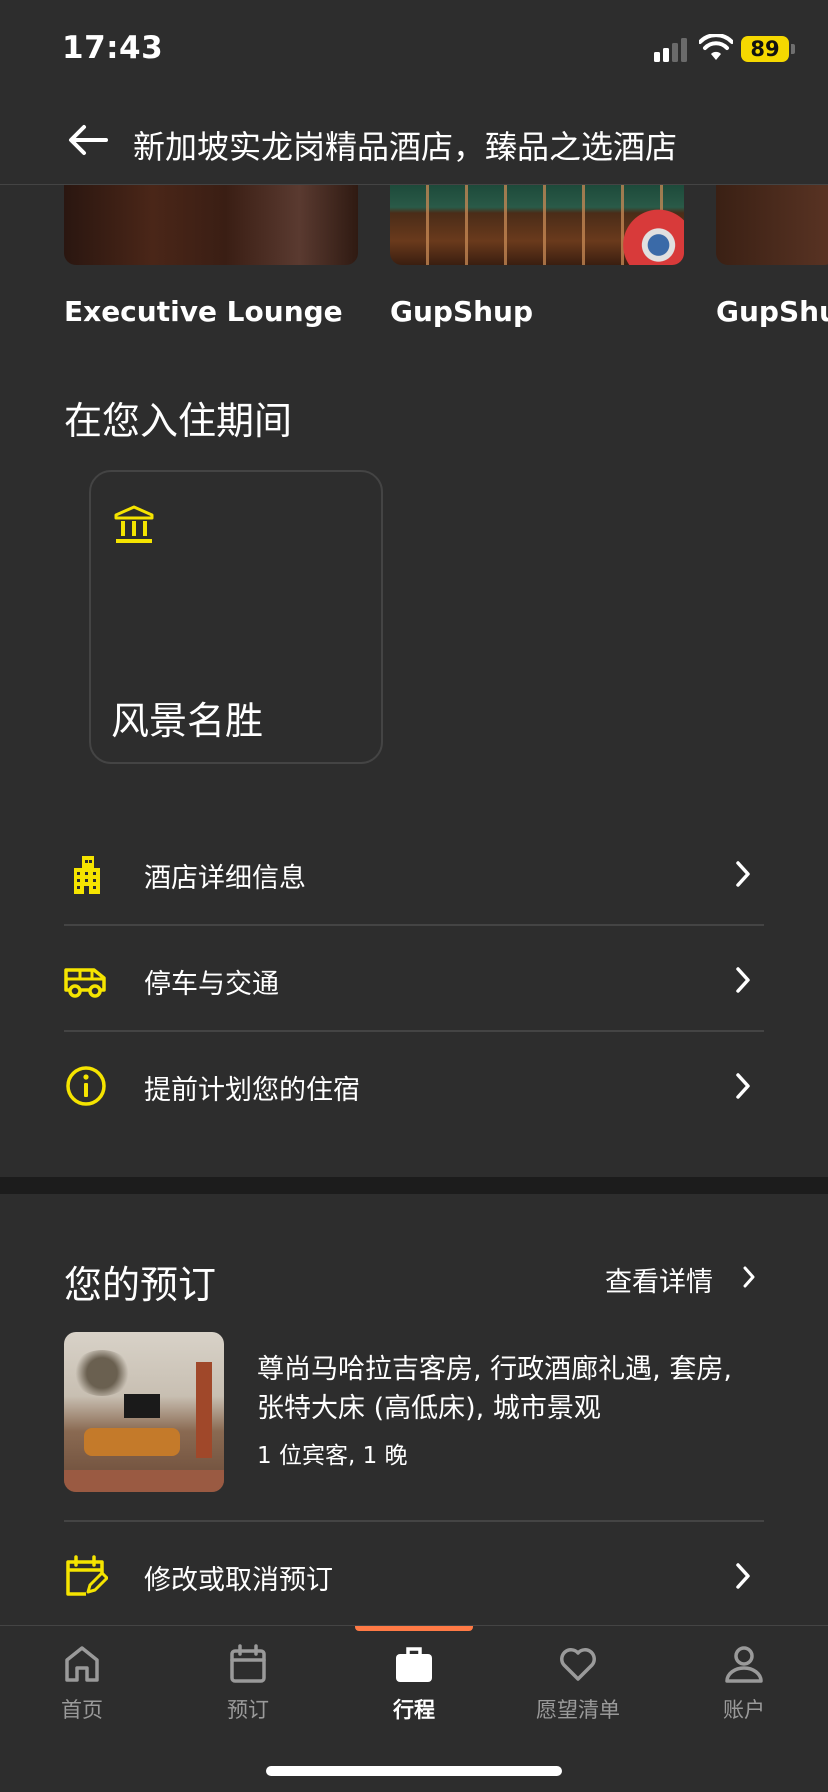 This screenshot has width=828, height=1792. Describe the element at coordinates (414, 1575) in the screenshot. I see `modify-cancel-row: 修改或取消预订` at that location.